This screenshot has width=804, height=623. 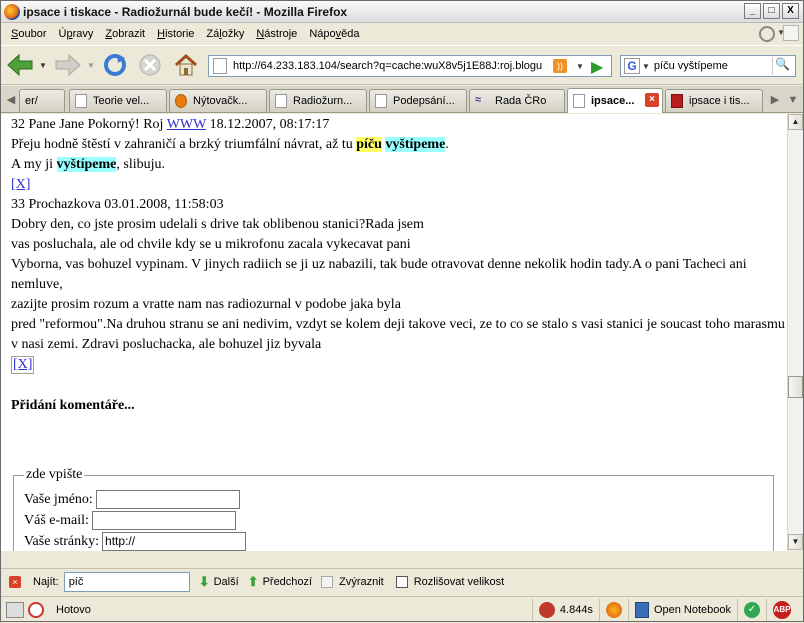 I want to click on tab-label: Rada ČRo, so click(x=521, y=101).